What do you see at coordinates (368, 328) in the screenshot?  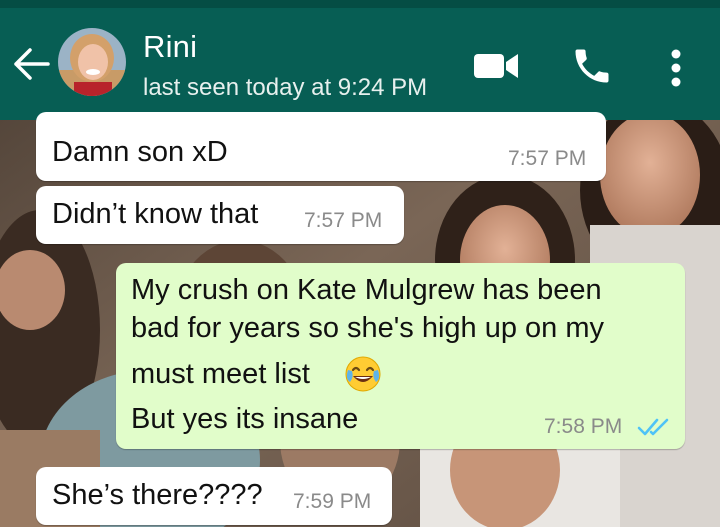 I see `message-text-line: bad for years so she's high up on my` at bounding box center [368, 328].